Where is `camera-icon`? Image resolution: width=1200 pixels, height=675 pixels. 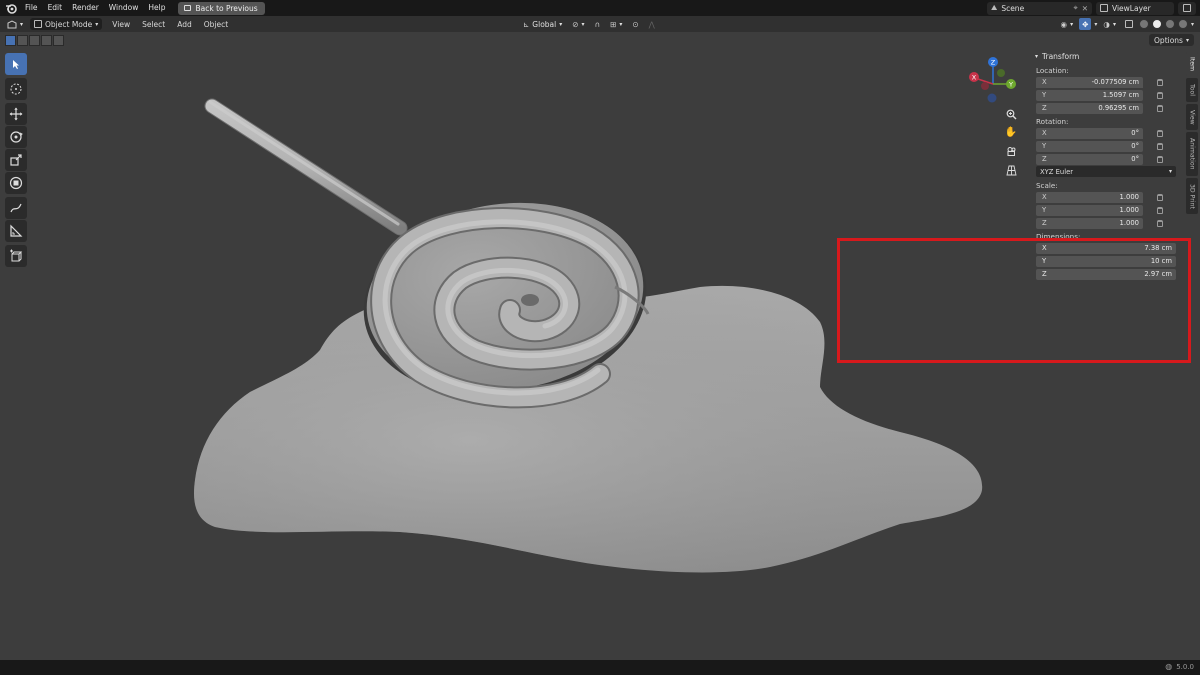 camera-icon is located at coordinates (1011, 151).